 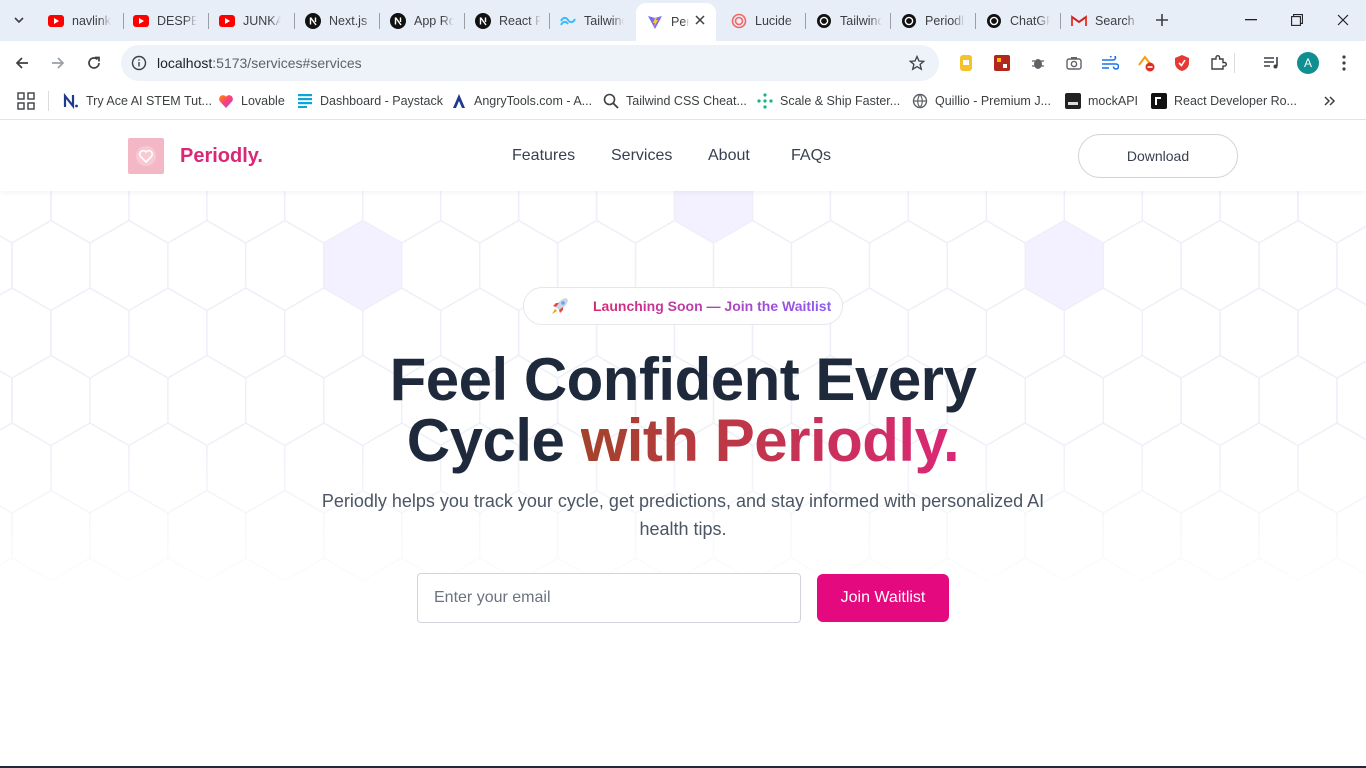 I want to click on browser-tab: DESPERADO, so click(x=164, y=20).